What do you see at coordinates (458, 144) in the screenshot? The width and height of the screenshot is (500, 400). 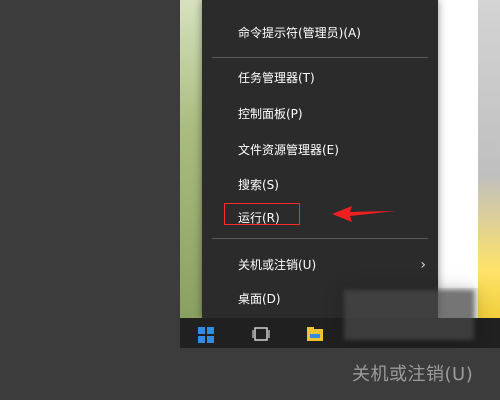 I see `white-window-strip` at bounding box center [458, 144].